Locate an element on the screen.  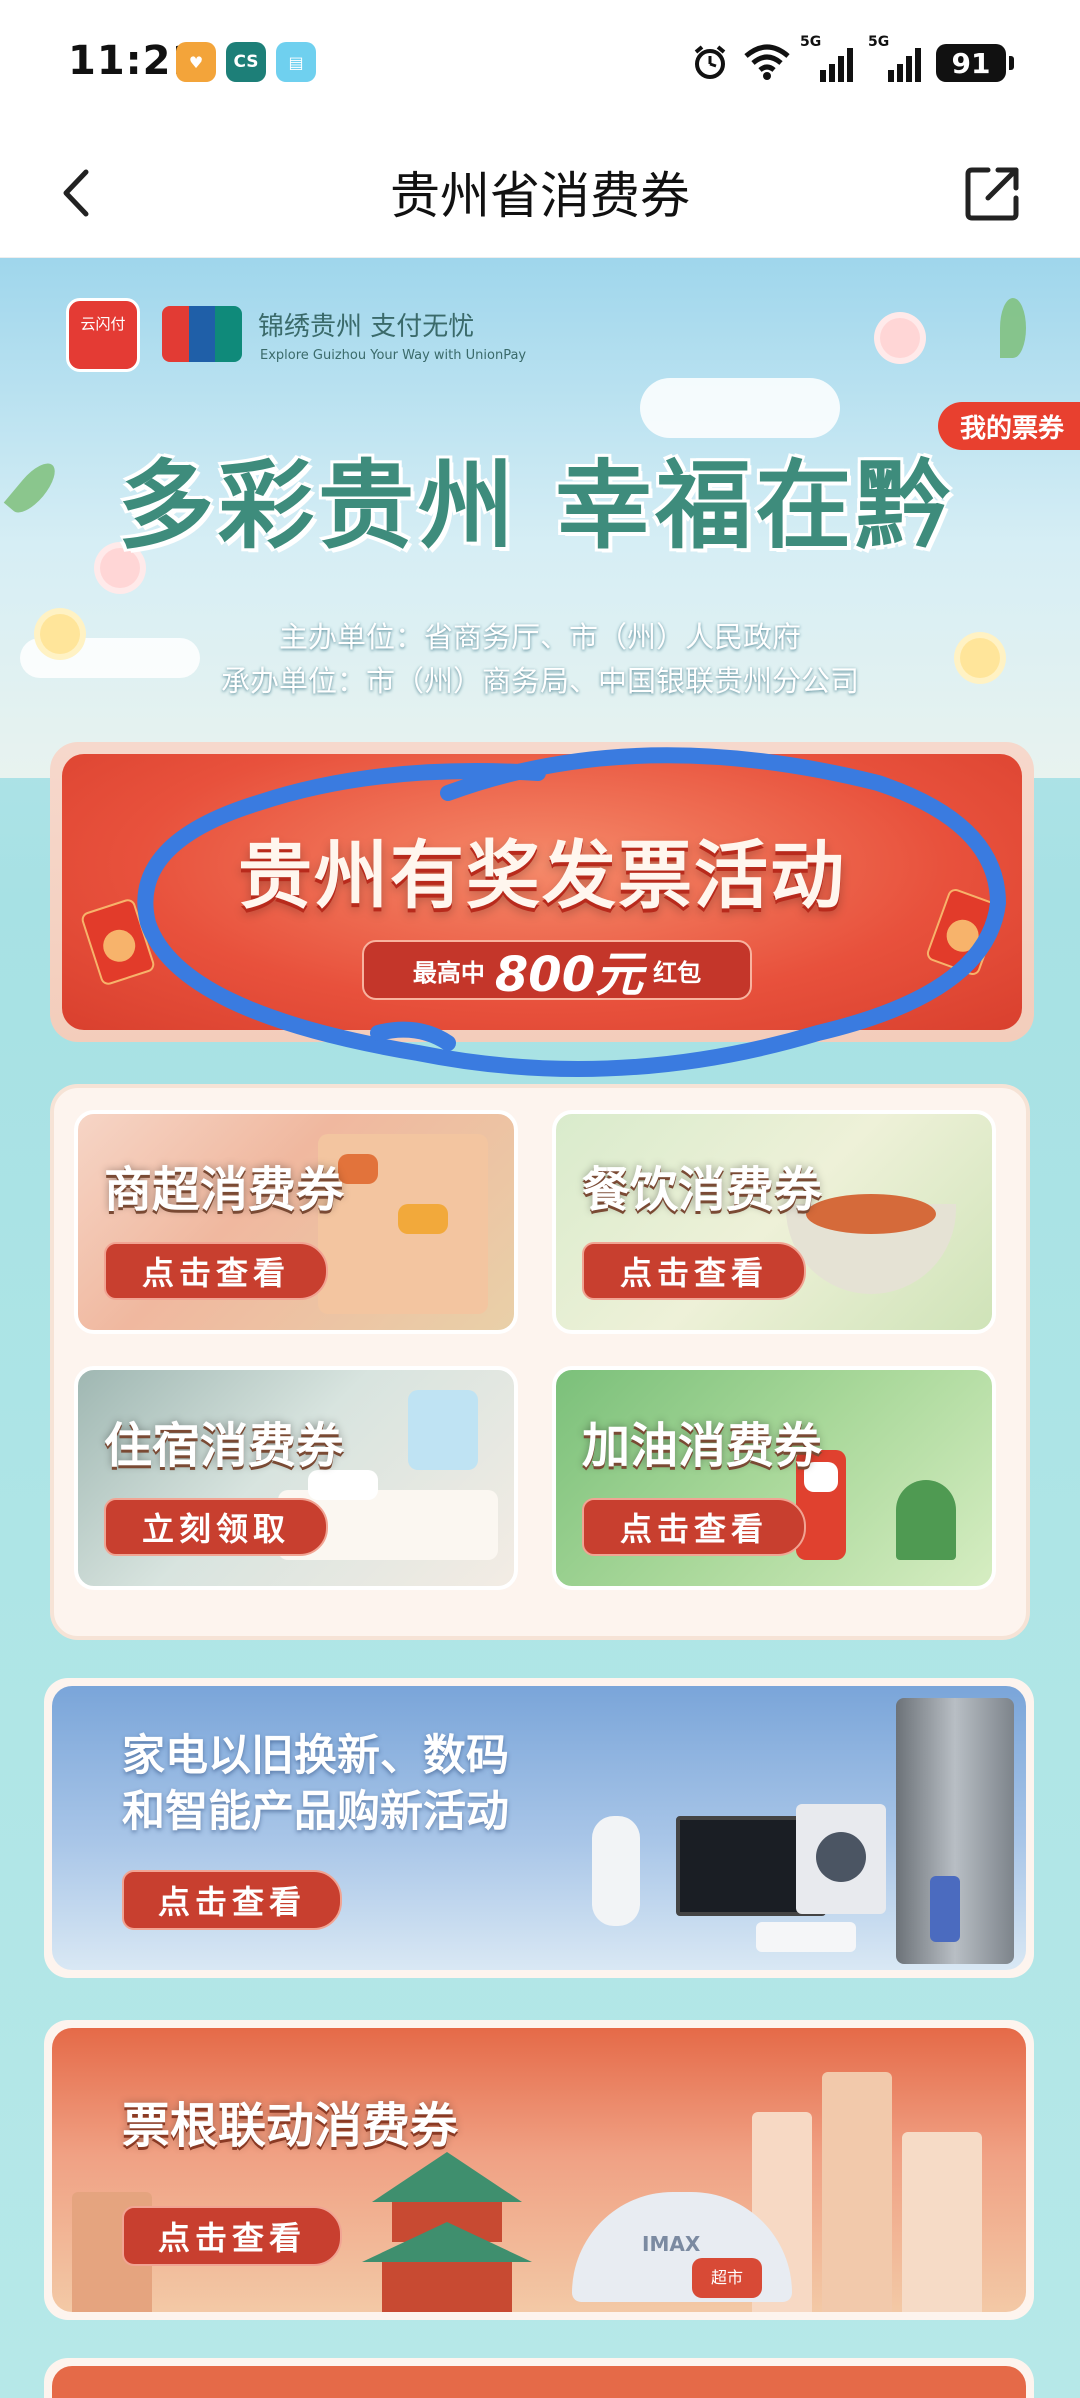
appliance-view-button: 点击查看 is located at coordinates (232, 1900).